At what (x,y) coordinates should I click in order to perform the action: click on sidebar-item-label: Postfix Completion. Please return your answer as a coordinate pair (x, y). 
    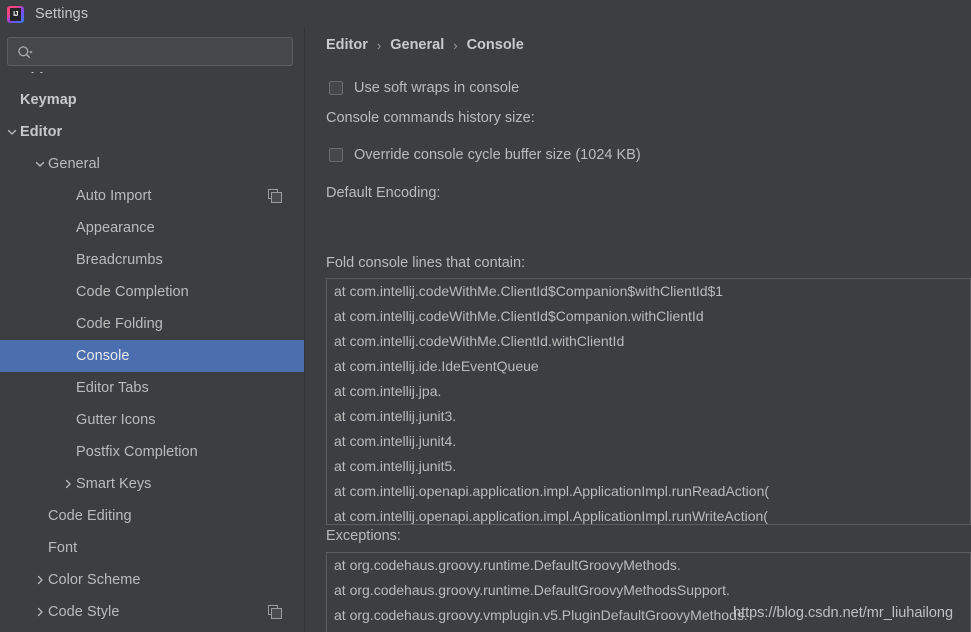
    Looking at the image, I should click on (137, 452).